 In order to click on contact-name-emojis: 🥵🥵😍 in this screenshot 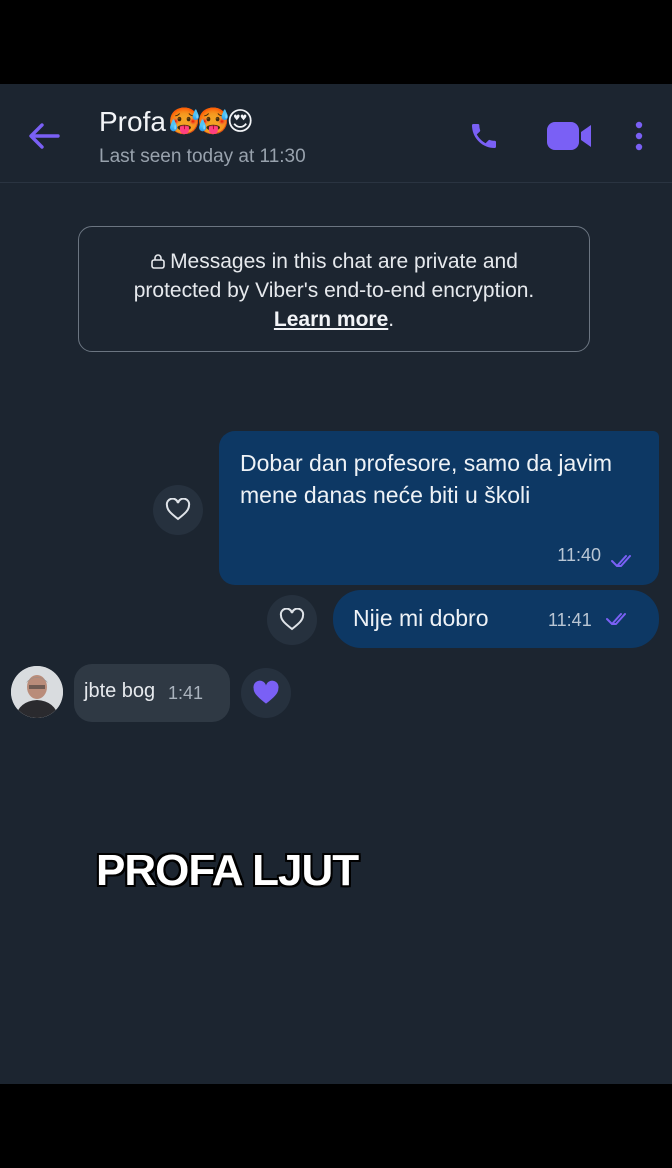, I will do `click(210, 122)`.